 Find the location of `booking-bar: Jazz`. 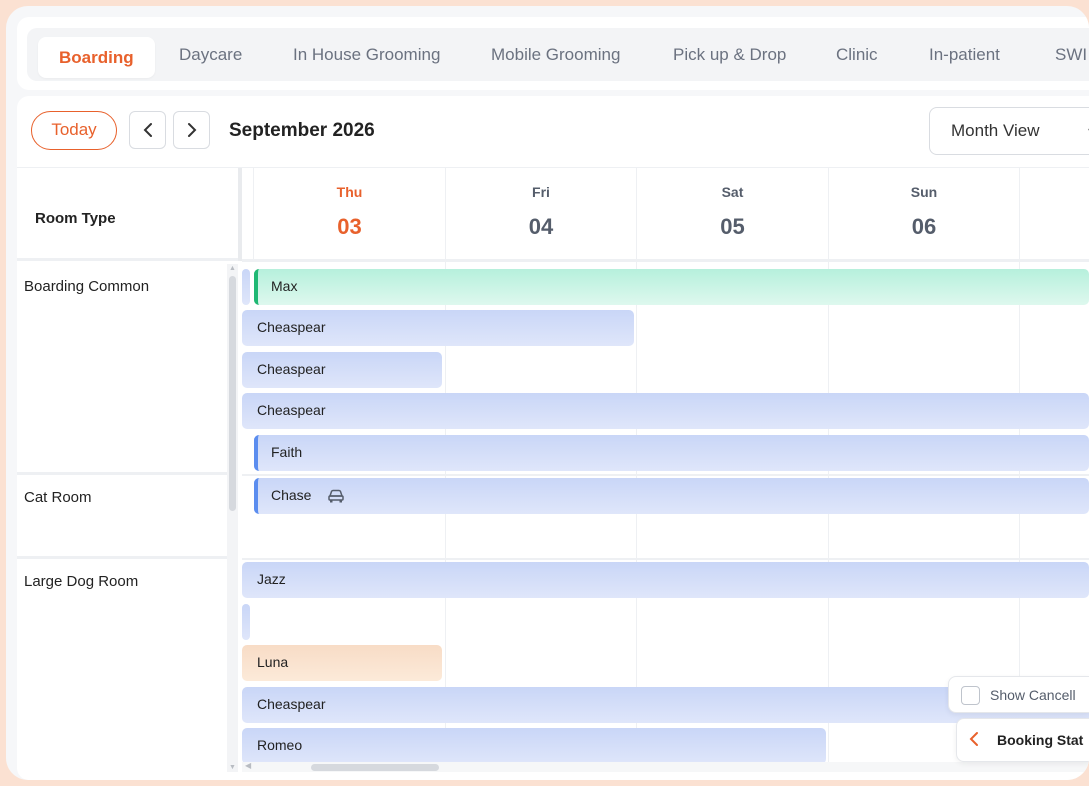

booking-bar: Jazz is located at coordinates (665, 580).